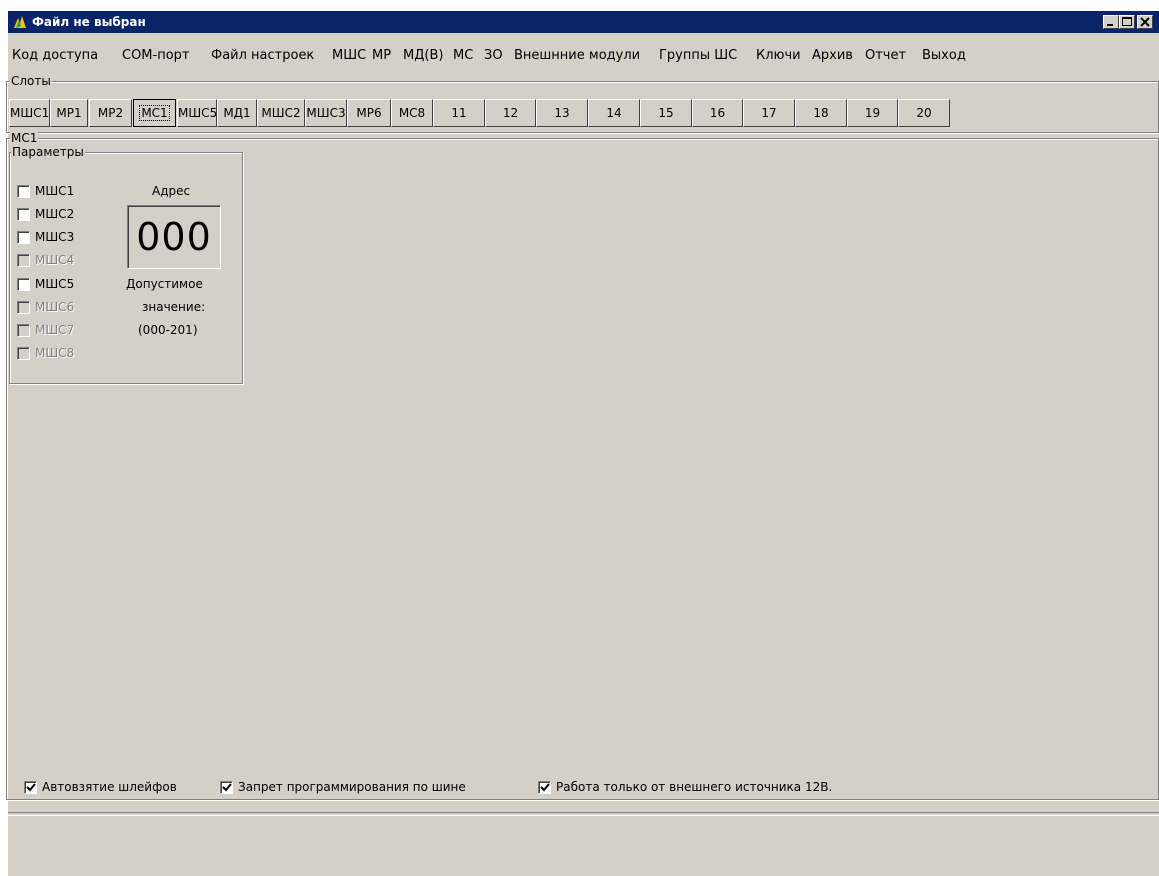 This screenshot has width=1159, height=876. Describe the element at coordinates (171, 191) in the screenshot. I see `address-label: Адрес` at that location.